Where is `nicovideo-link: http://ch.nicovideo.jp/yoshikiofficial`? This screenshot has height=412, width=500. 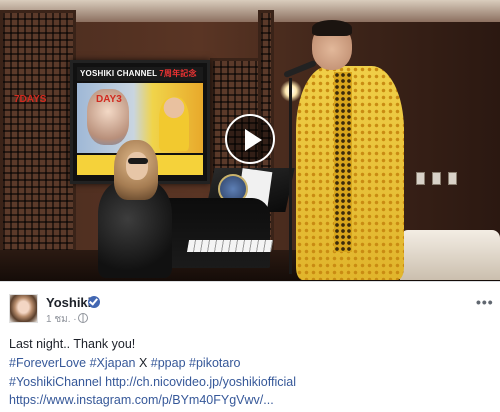
nicovideo-link: http://ch.nicovideo.jp/yoshikiofficial is located at coordinates (200, 382).